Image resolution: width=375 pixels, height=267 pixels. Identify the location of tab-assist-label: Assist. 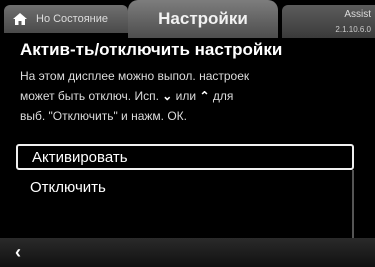
(357, 14).